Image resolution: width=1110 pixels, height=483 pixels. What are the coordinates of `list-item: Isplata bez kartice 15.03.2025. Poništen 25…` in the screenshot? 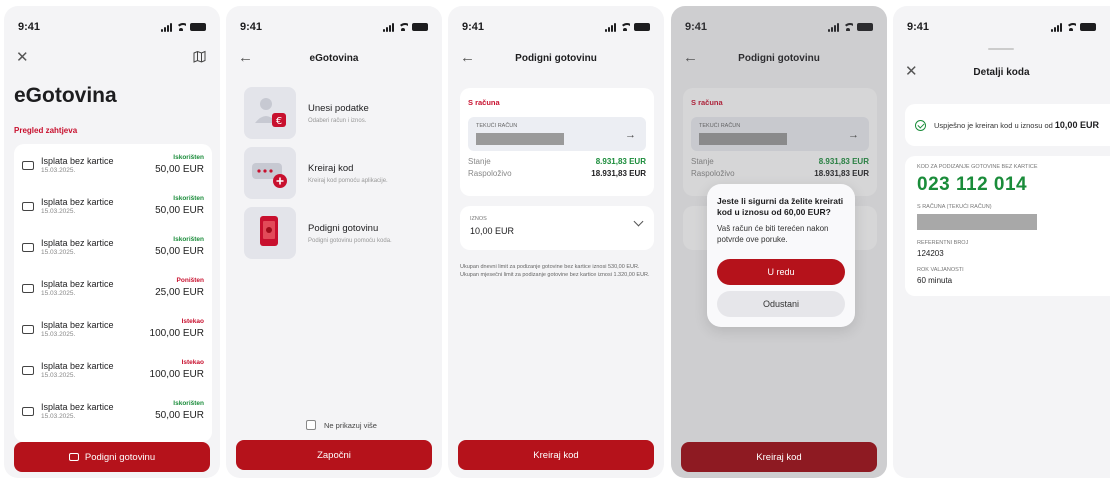 It's located at (113, 287).